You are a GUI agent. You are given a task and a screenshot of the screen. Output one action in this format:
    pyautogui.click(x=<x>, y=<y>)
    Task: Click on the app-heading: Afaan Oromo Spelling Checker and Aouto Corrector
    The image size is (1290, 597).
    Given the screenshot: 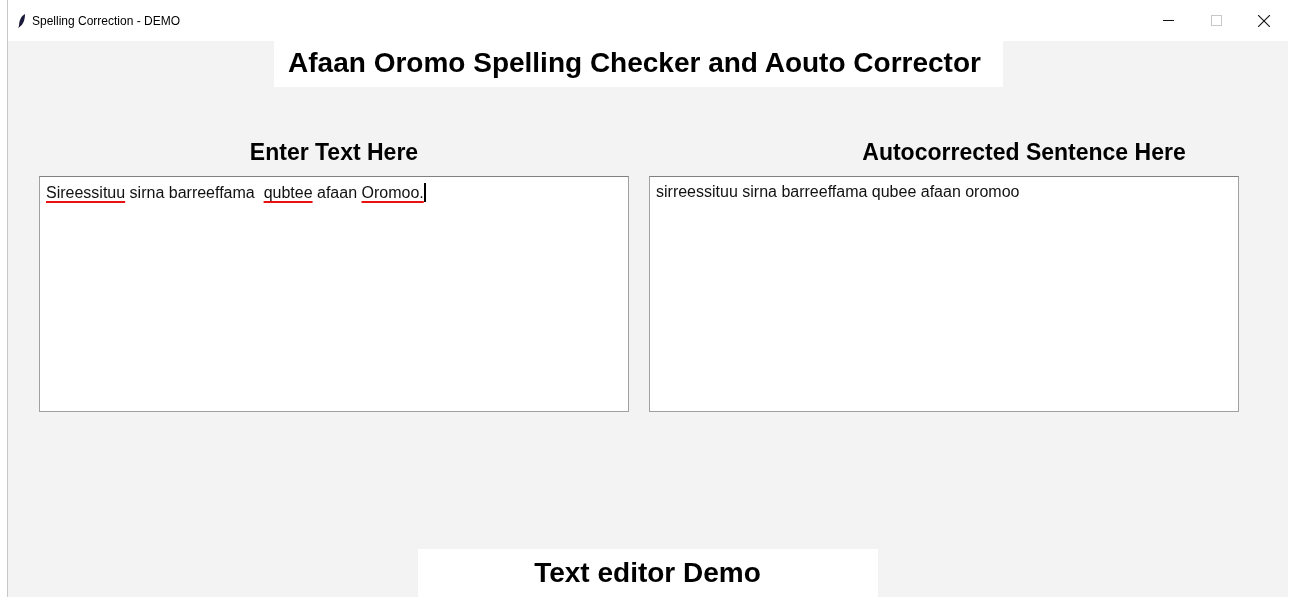 What is the action you would take?
    pyautogui.click(x=638, y=64)
    